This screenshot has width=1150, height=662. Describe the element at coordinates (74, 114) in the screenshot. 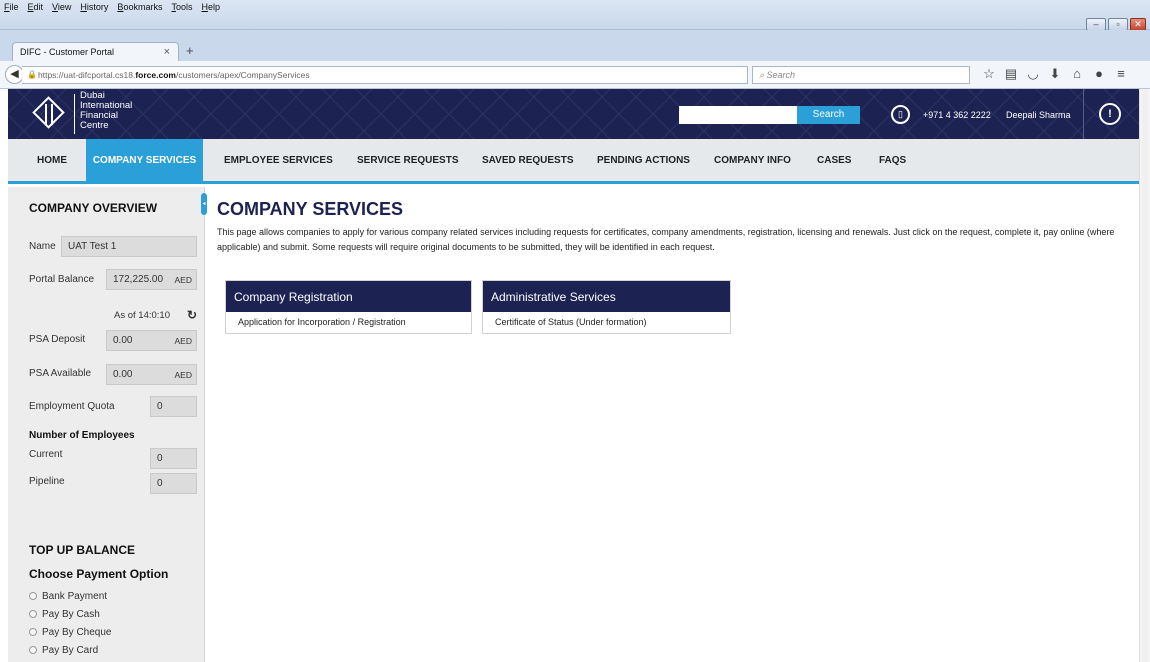

I see `logo-separator` at that location.